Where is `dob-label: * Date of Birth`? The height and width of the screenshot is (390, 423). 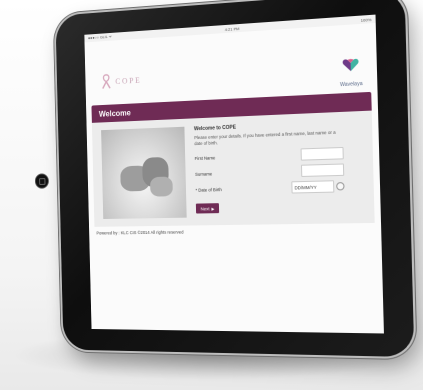
dob-label: * Date of Birth is located at coordinates (208, 190).